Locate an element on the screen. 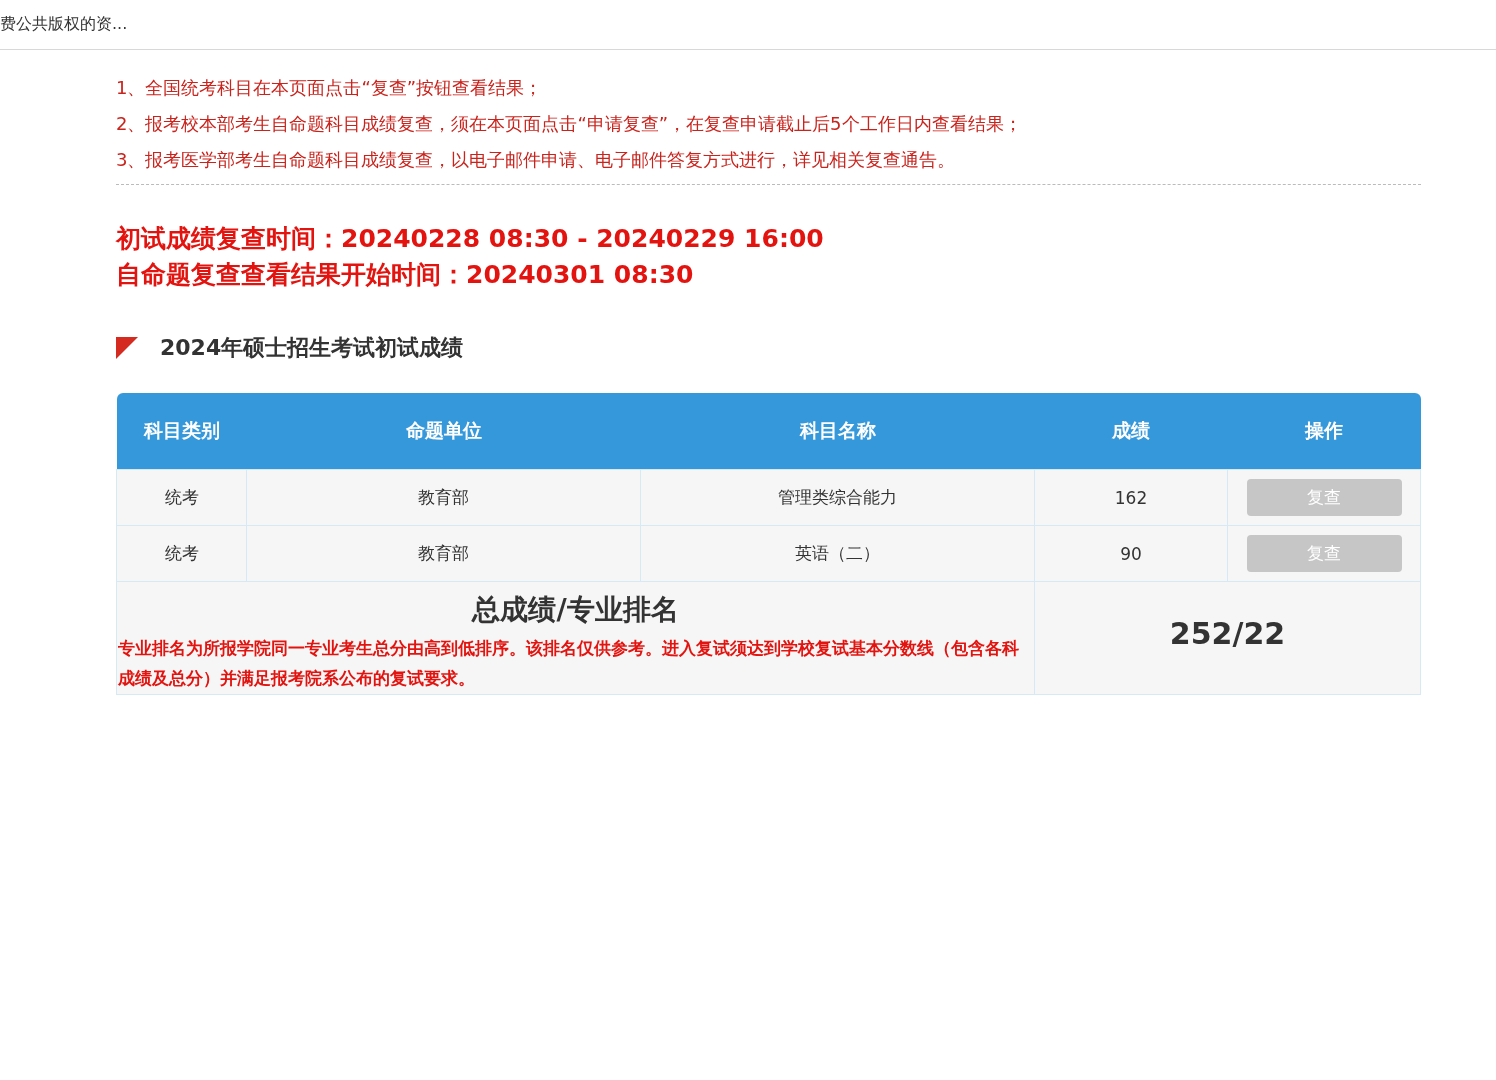 The height and width of the screenshot is (1080, 1496). table-cell: 162 is located at coordinates (1131, 497).